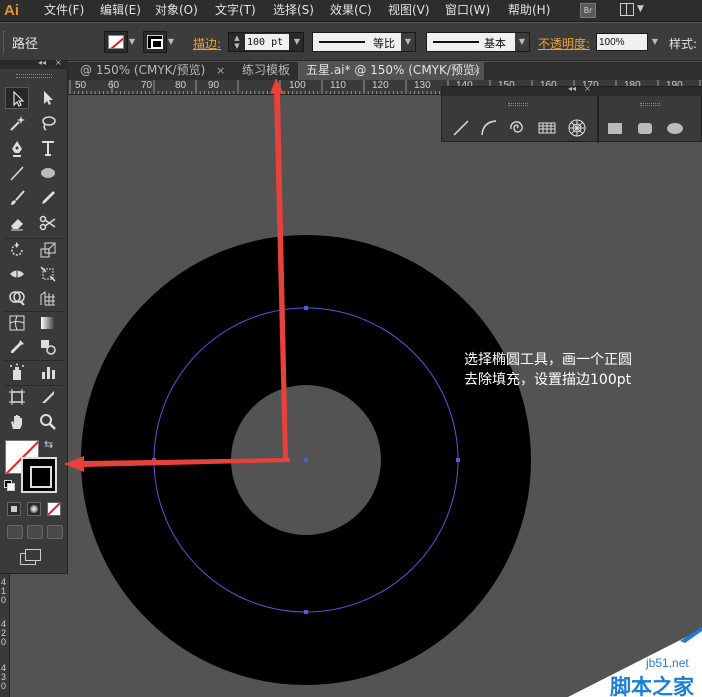 This screenshot has width=702, height=697. Describe the element at coordinates (235, 10) in the screenshot. I see `menu-type: 文字(T)` at that location.